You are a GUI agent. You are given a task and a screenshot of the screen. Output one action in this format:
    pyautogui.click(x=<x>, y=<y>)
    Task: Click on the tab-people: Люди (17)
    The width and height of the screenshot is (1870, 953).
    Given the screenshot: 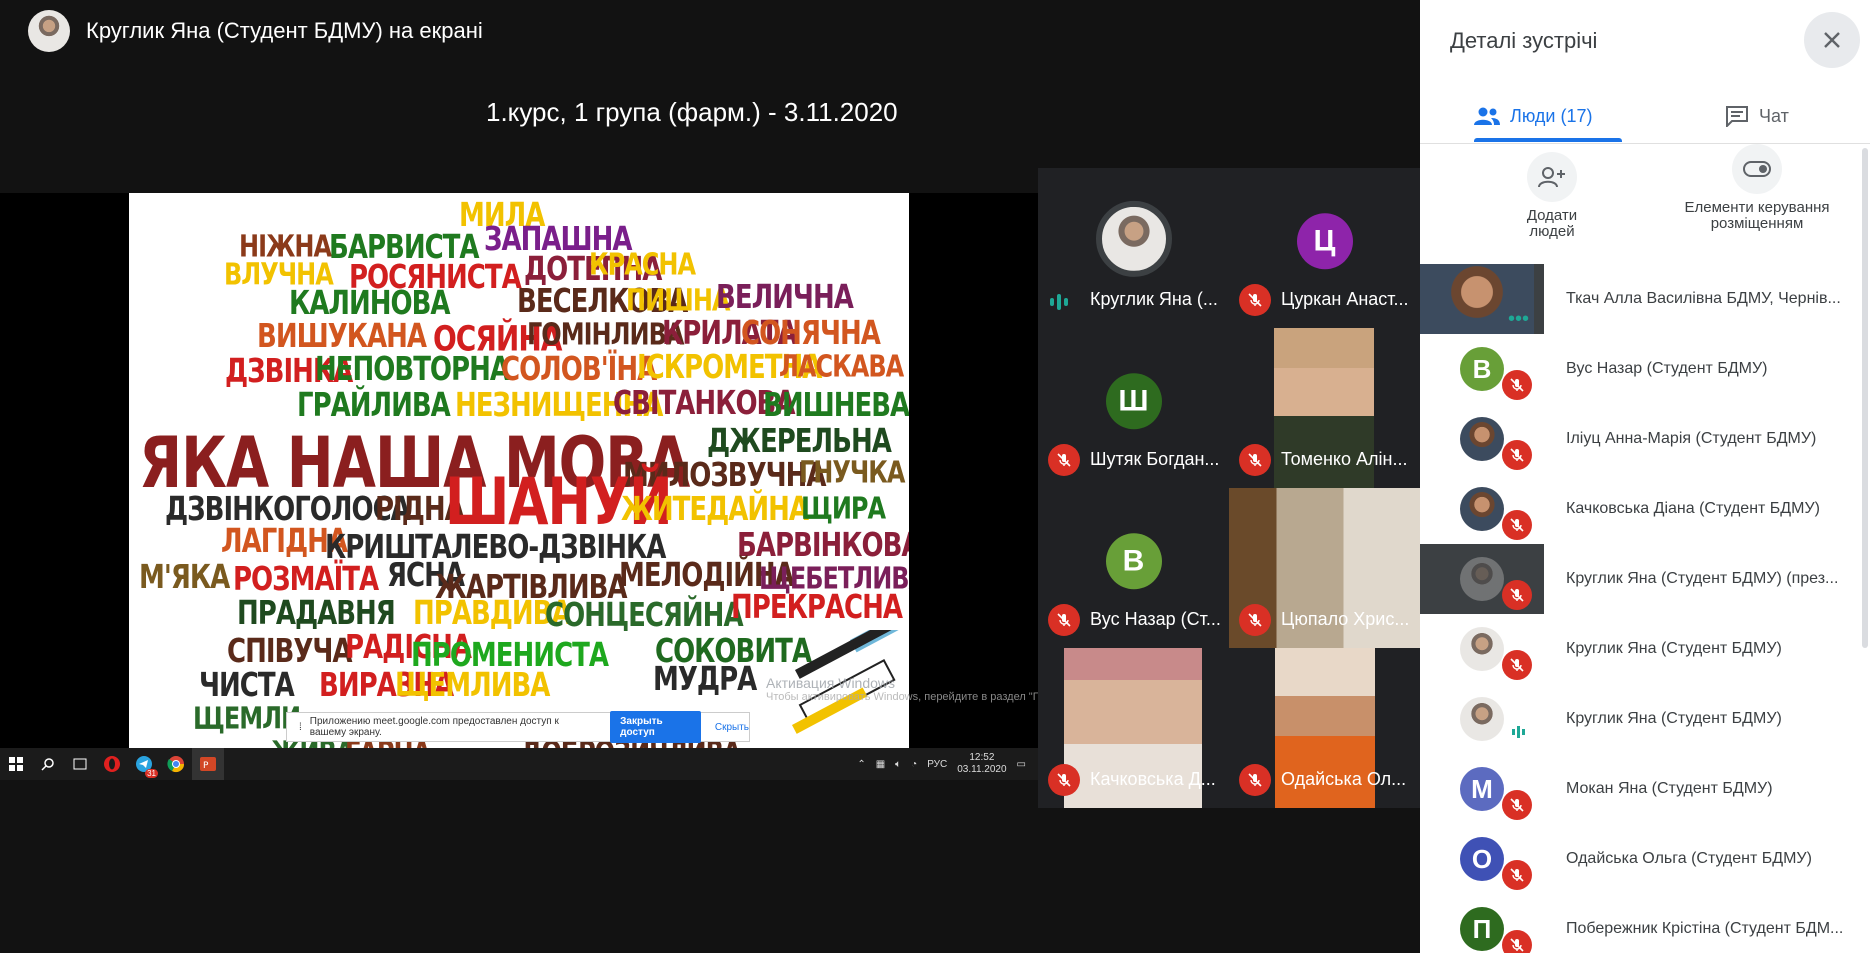 What is the action you would take?
    pyautogui.click(x=1533, y=116)
    